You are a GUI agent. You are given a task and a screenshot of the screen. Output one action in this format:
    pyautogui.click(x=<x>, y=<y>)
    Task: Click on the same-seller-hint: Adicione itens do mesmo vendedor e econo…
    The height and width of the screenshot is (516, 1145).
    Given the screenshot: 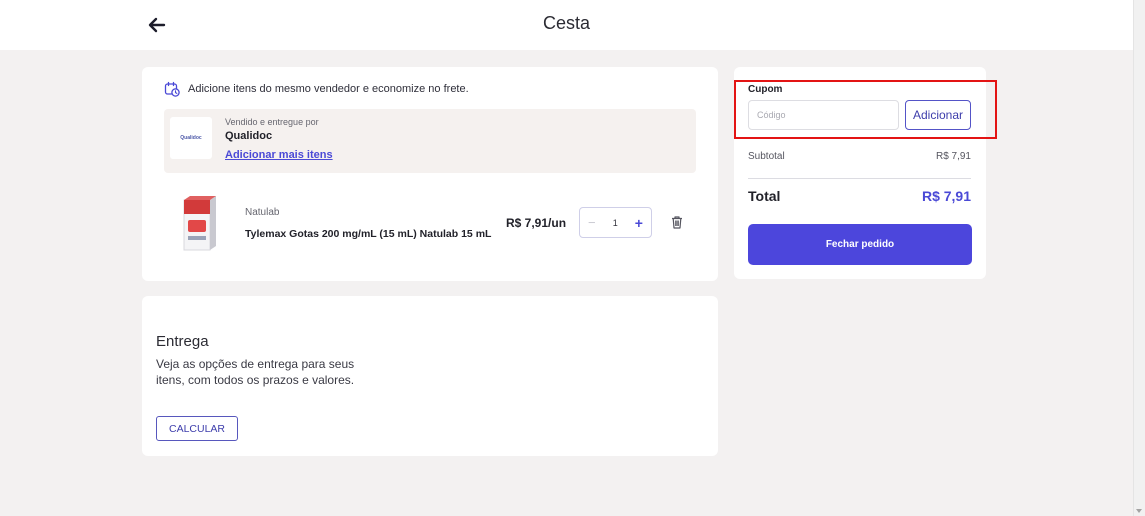 What is the action you would take?
    pyautogui.click(x=316, y=89)
    